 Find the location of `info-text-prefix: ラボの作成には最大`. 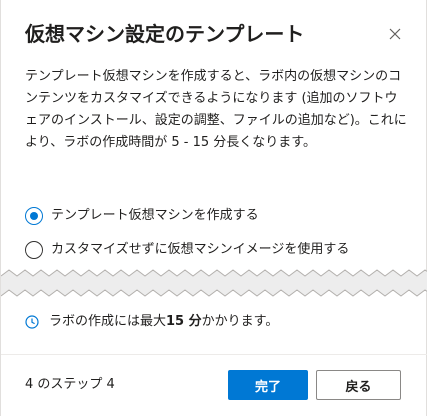

info-text-prefix: ラボの作成には最大 is located at coordinates (108, 321).